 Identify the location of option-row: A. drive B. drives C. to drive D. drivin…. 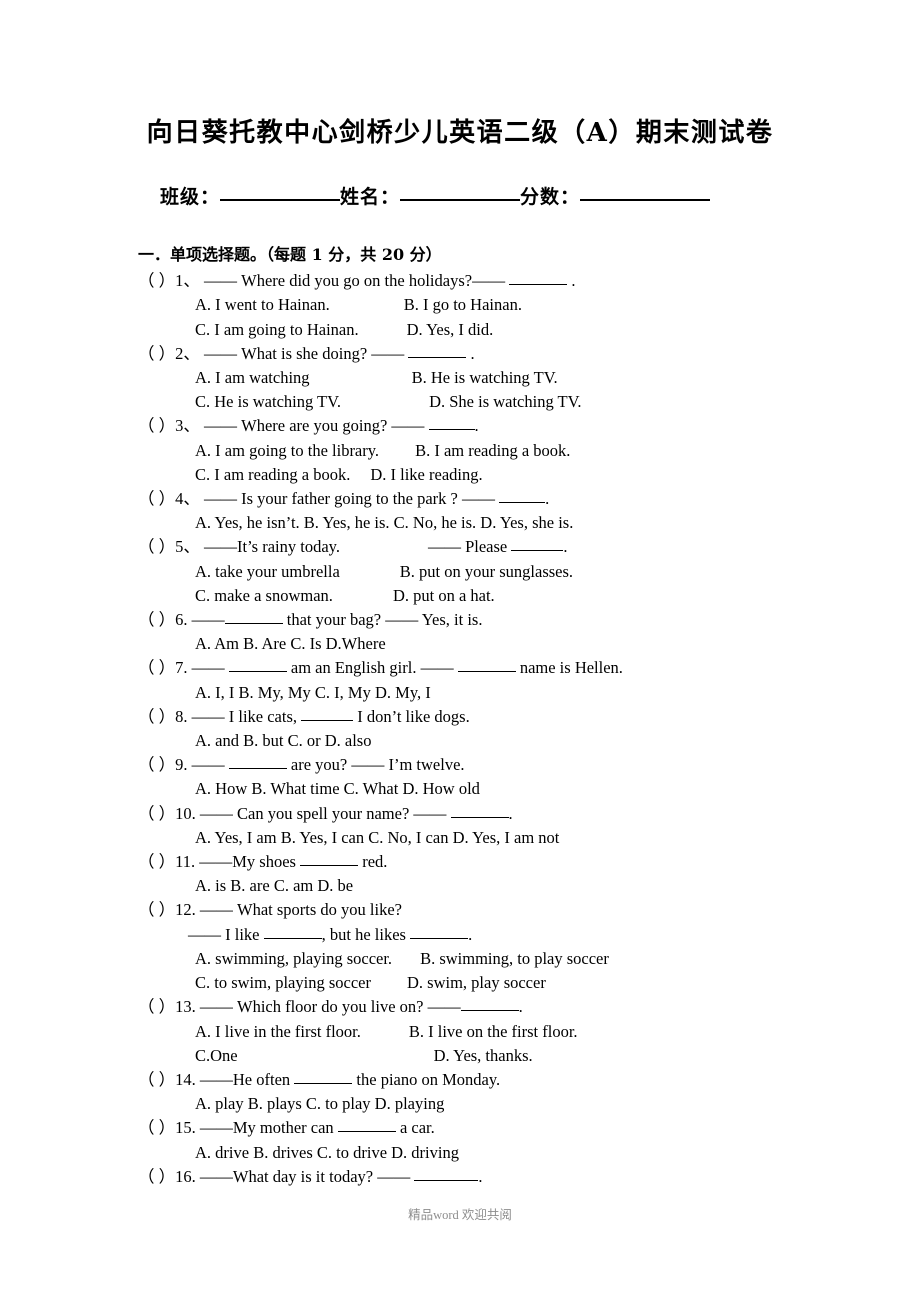
(488, 1153).